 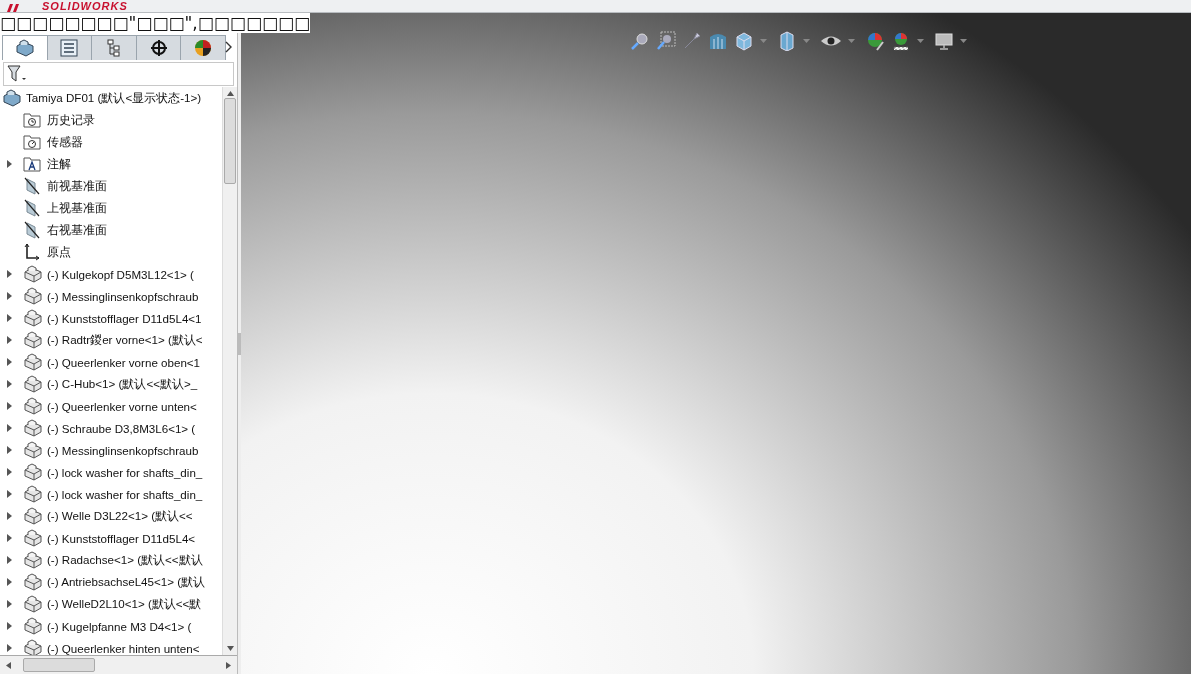 I want to click on monitor-icon, so click(x=944, y=41).